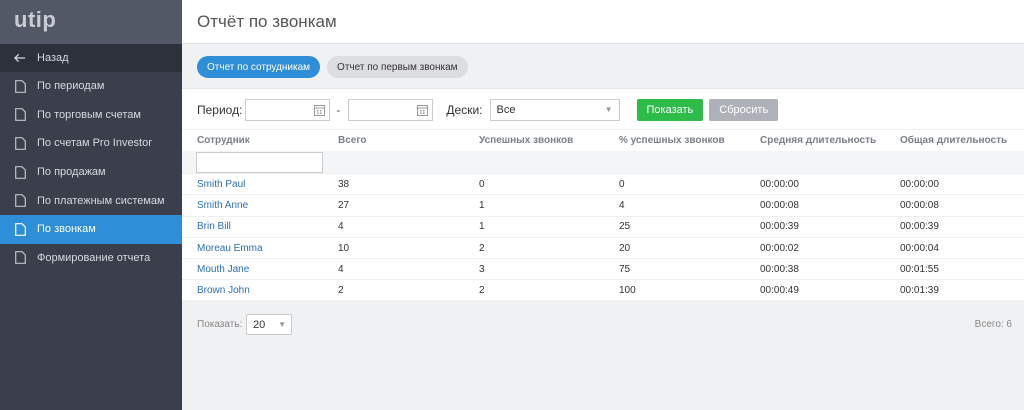 The width and height of the screenshot is (1024, 410). Describe the element at coordinates (269, 324) in the screenshot. I see `page-size-select: 20 ▼` at that location.